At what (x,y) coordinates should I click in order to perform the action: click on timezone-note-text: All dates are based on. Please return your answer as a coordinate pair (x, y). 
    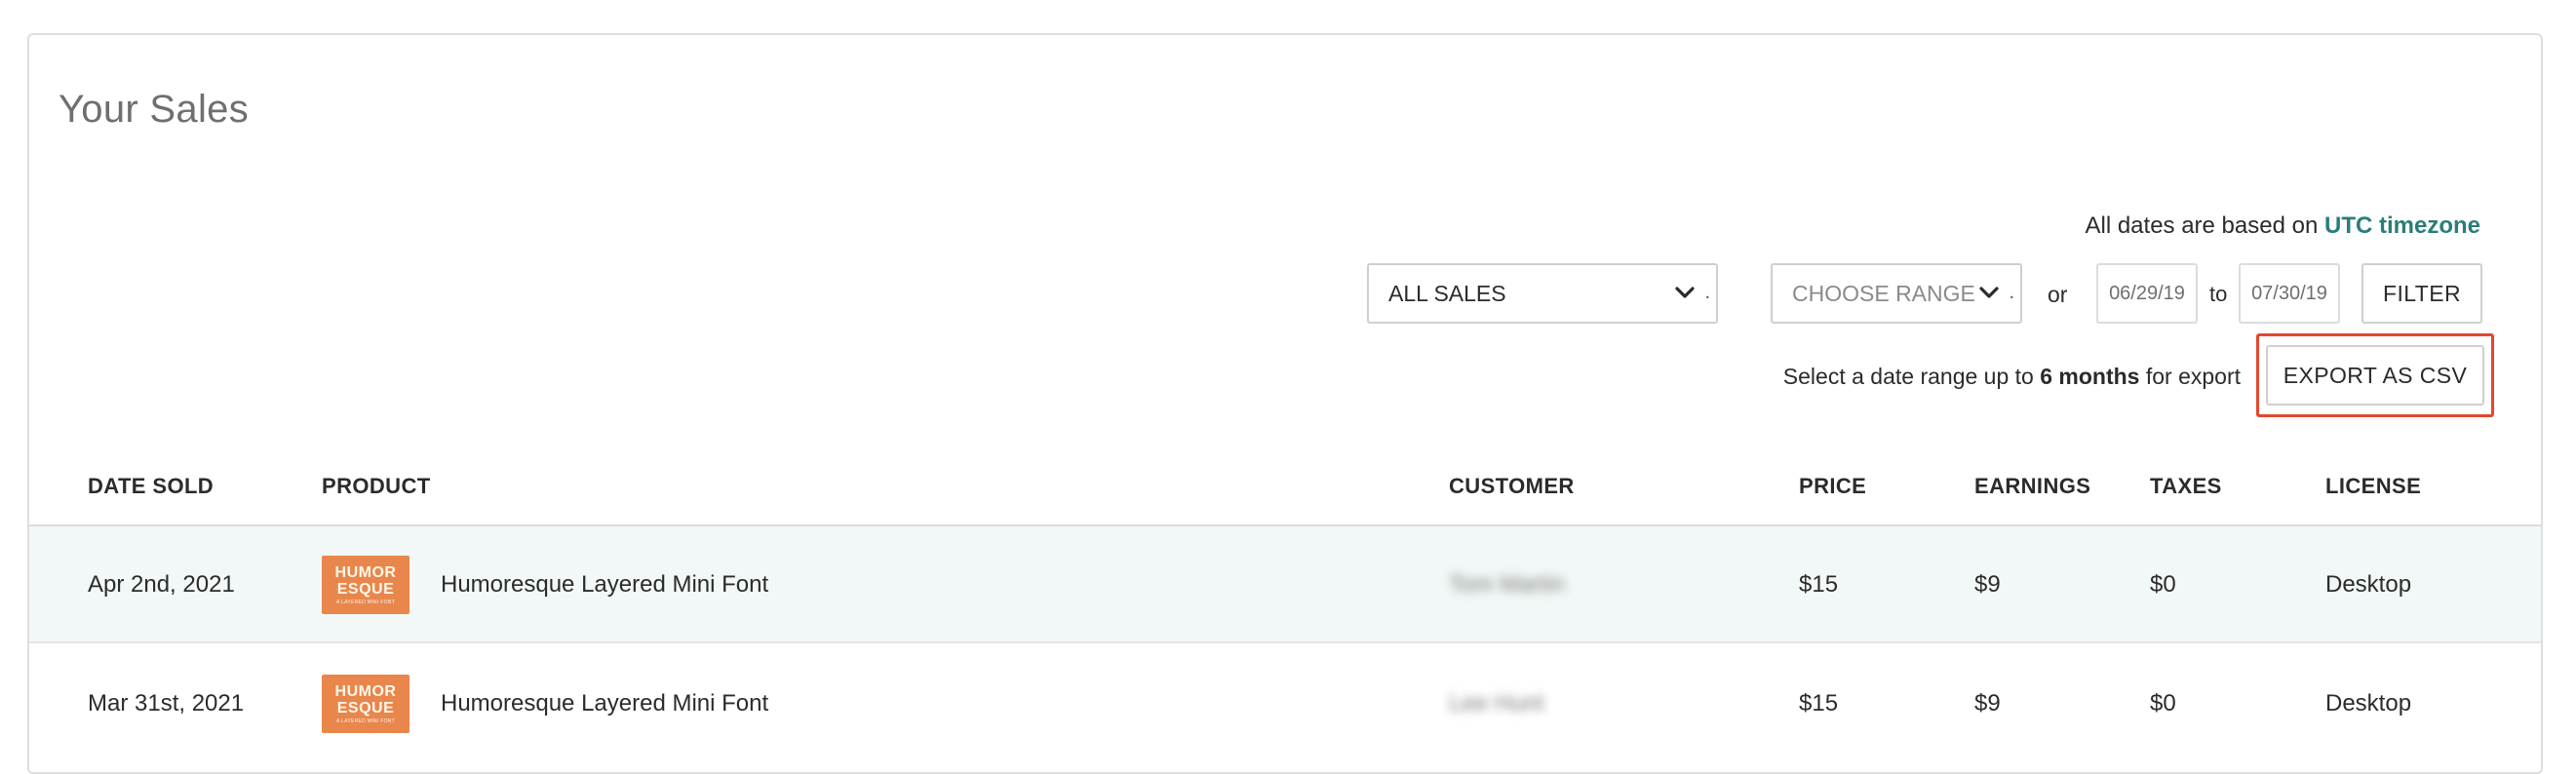
    Looking at the image, I should click on (2202, 226).